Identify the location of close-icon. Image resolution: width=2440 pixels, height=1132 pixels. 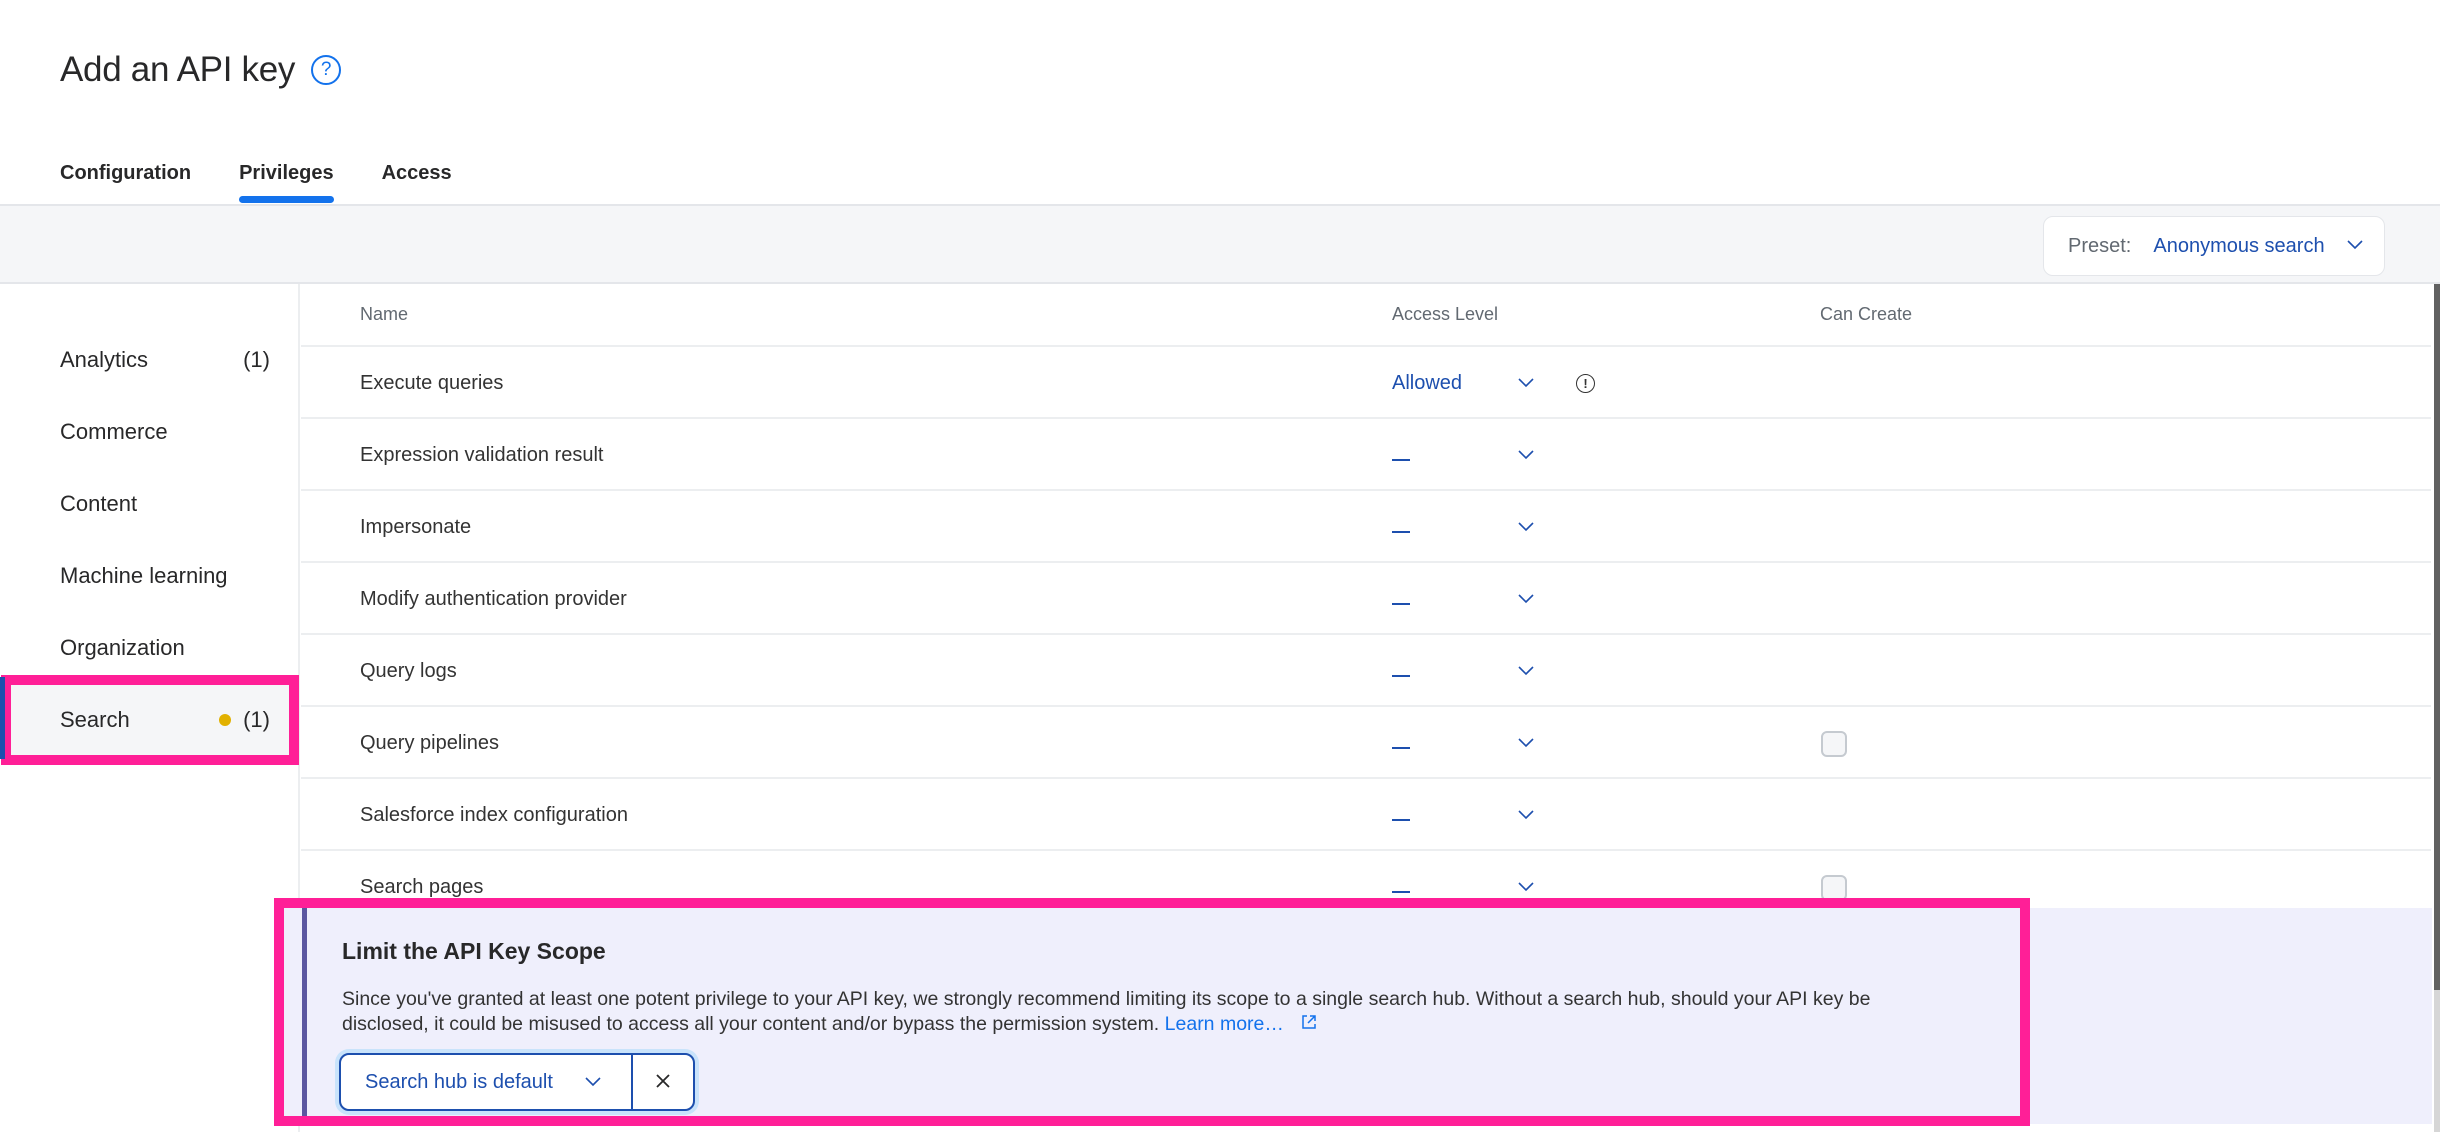
(663, 1082).